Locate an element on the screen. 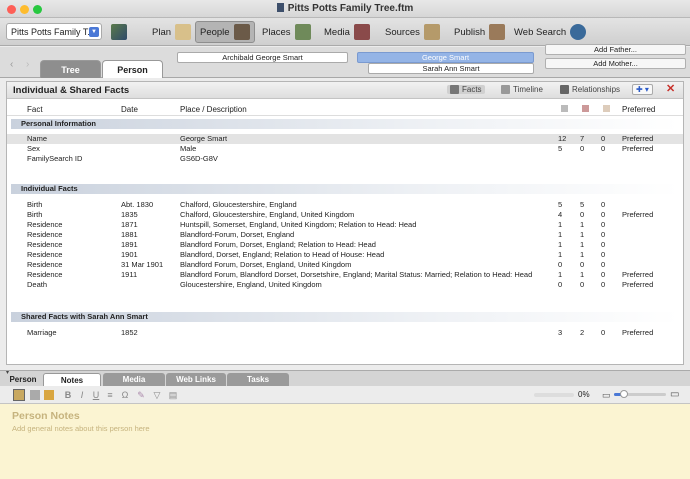 The width and height of the screenshot is (690, 479). tab-person: Person is located at coordinates (132, 69).